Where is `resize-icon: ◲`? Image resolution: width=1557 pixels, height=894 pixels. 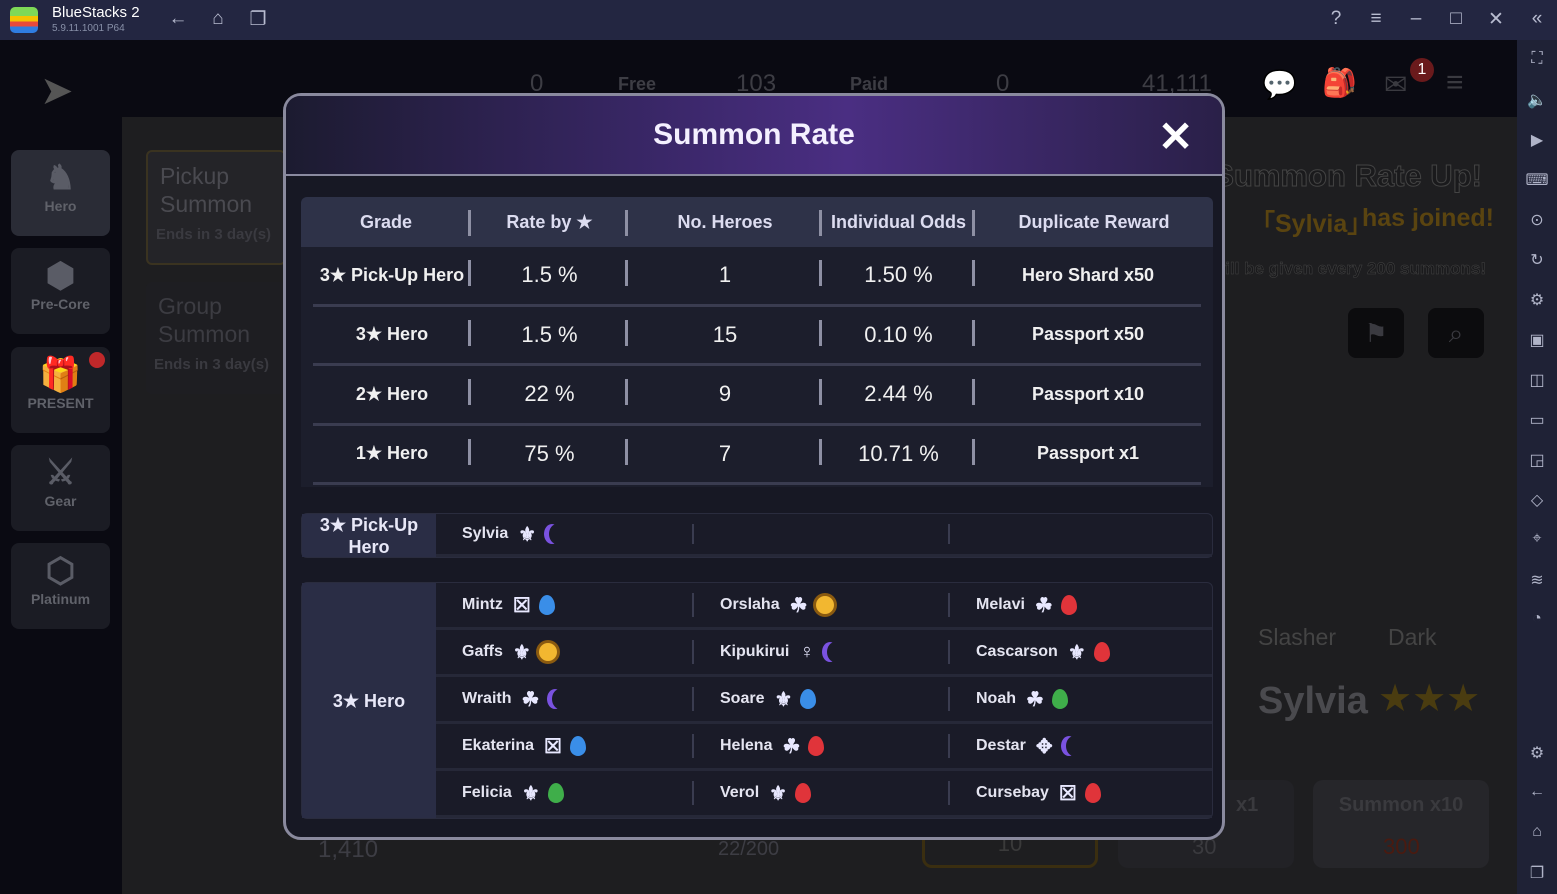
resize-icon: ◲ is located at coordinates (1537, 460).